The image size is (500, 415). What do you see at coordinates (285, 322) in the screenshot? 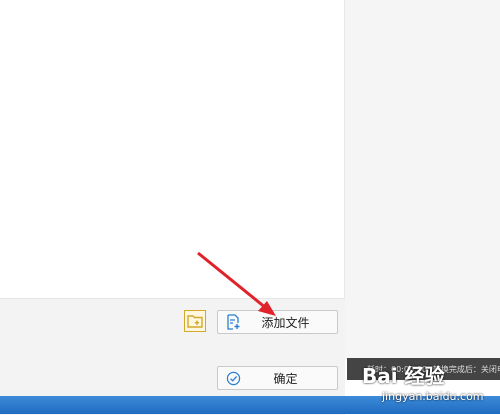
I see `add-file-label: 添加文件` at bounding box center [285, 322].